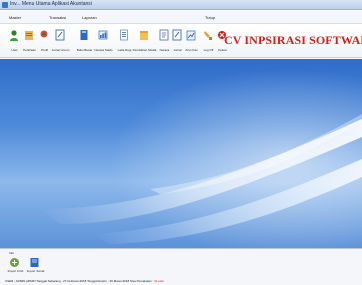 The image size is (362, 285). What do you see at coordinates (29, 35) in the screenshot?
I see `chart-of-accounts-icon` at bounding box center [29, 35].